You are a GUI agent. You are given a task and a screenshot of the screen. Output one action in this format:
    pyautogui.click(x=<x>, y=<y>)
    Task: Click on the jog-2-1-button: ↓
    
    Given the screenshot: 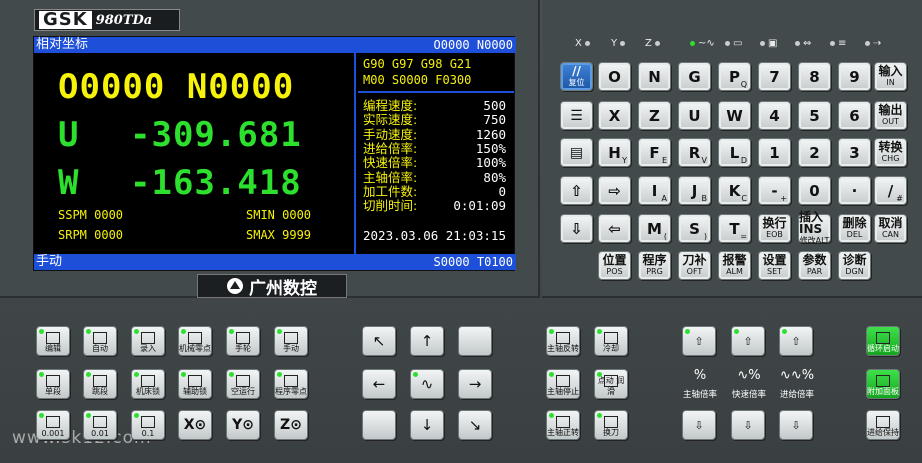 What is the action you would take?
    pyautogui.click(x=427, y=425)
    